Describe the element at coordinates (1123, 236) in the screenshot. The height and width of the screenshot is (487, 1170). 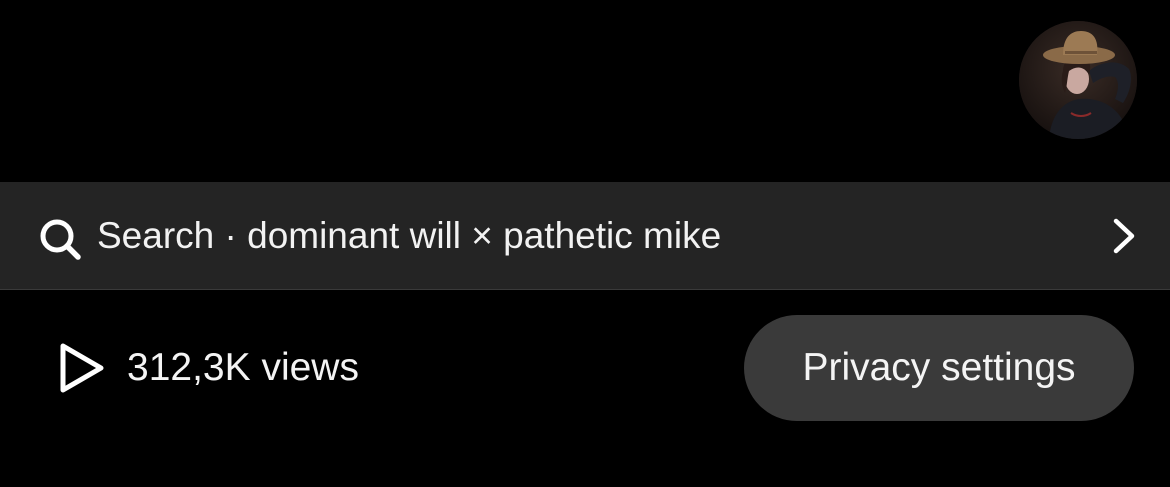
I see `chevron-right-icon` at that location.